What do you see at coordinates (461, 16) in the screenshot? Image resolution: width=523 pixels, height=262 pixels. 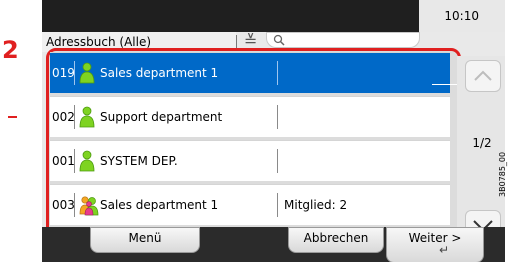 I see `clock: 10:10` at bounding box center [461, 16].